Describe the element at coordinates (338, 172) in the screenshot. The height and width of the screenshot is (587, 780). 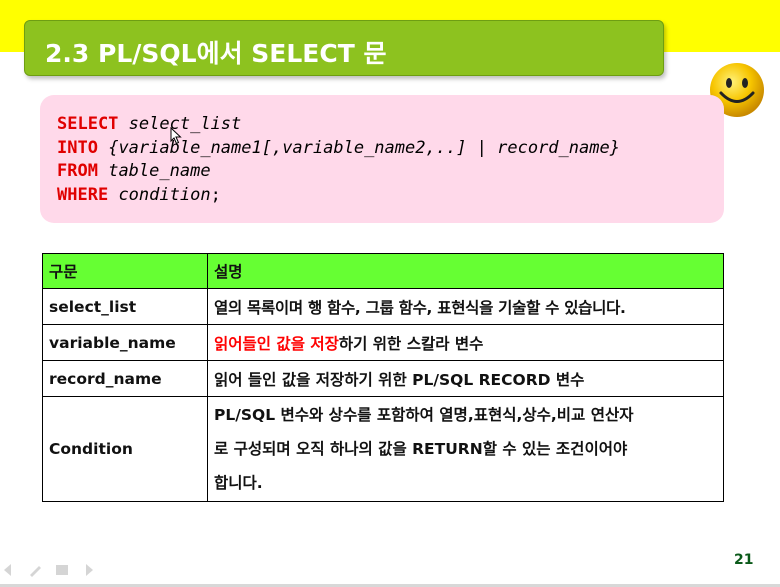
I see `syntax-line-from: FROM table_name` at that location.